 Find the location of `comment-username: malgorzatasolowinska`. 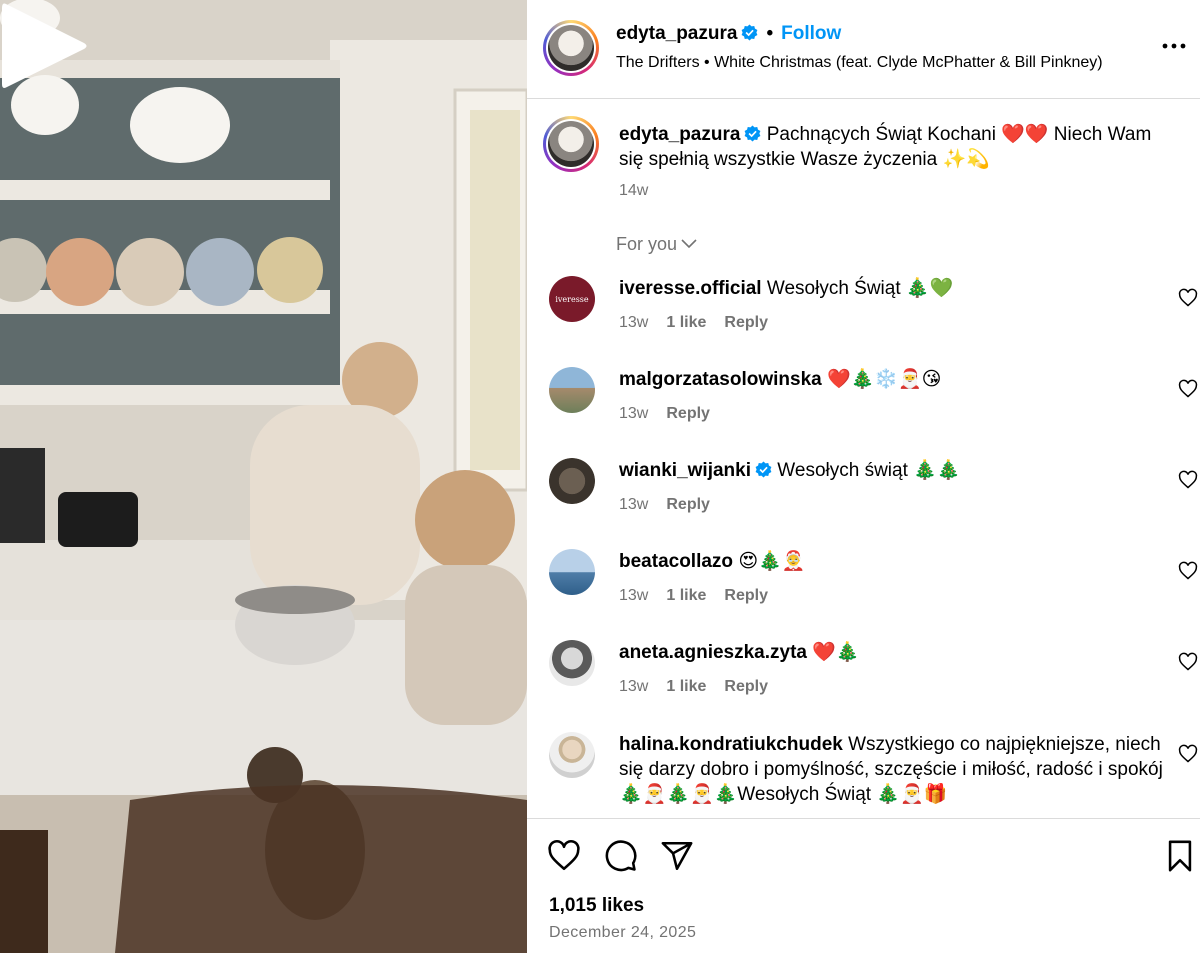

comment-username: malgorzatasolowinska is located at coordinates (720, 379).